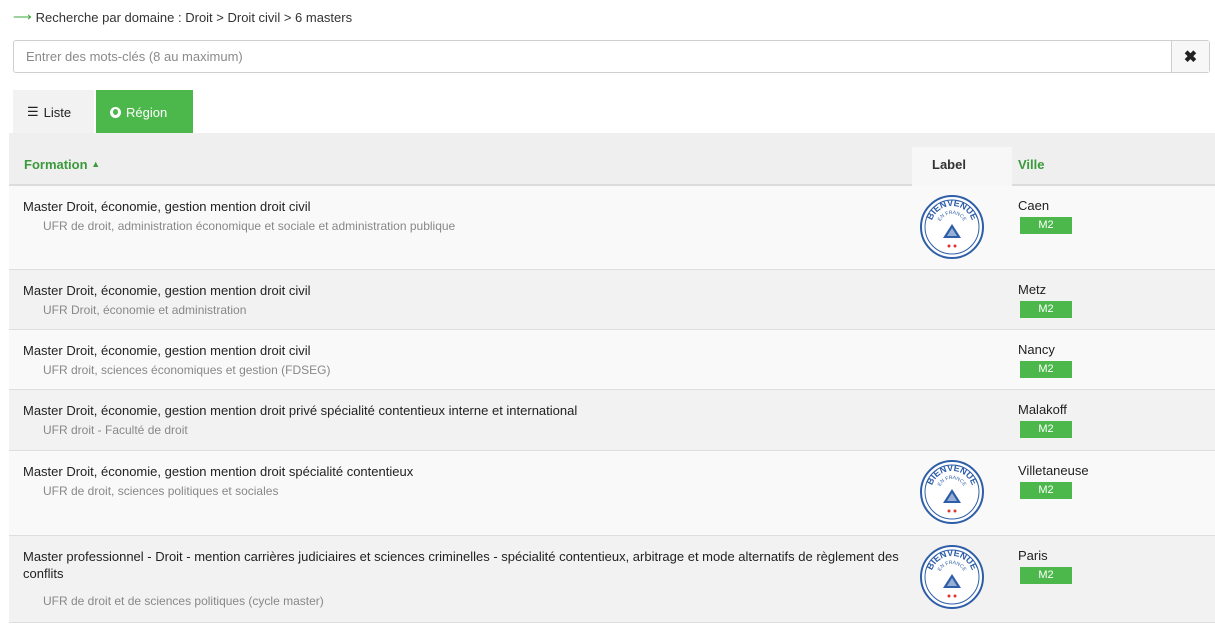 This screenshot has height=626, width=1215. Describe the element at coordinates (33, 111) in the screenshot. I see `list-icon: ☰` at that location.